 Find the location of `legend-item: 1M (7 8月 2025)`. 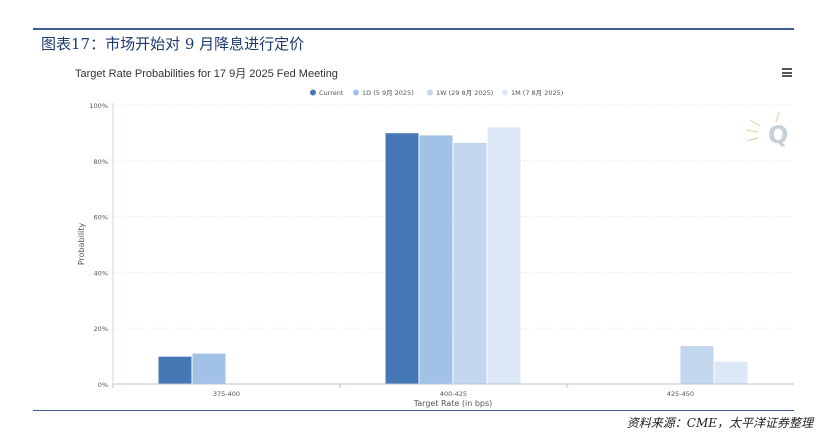

legend-item: 1M (7 8月 2025) is located at coordinates (532, 93).